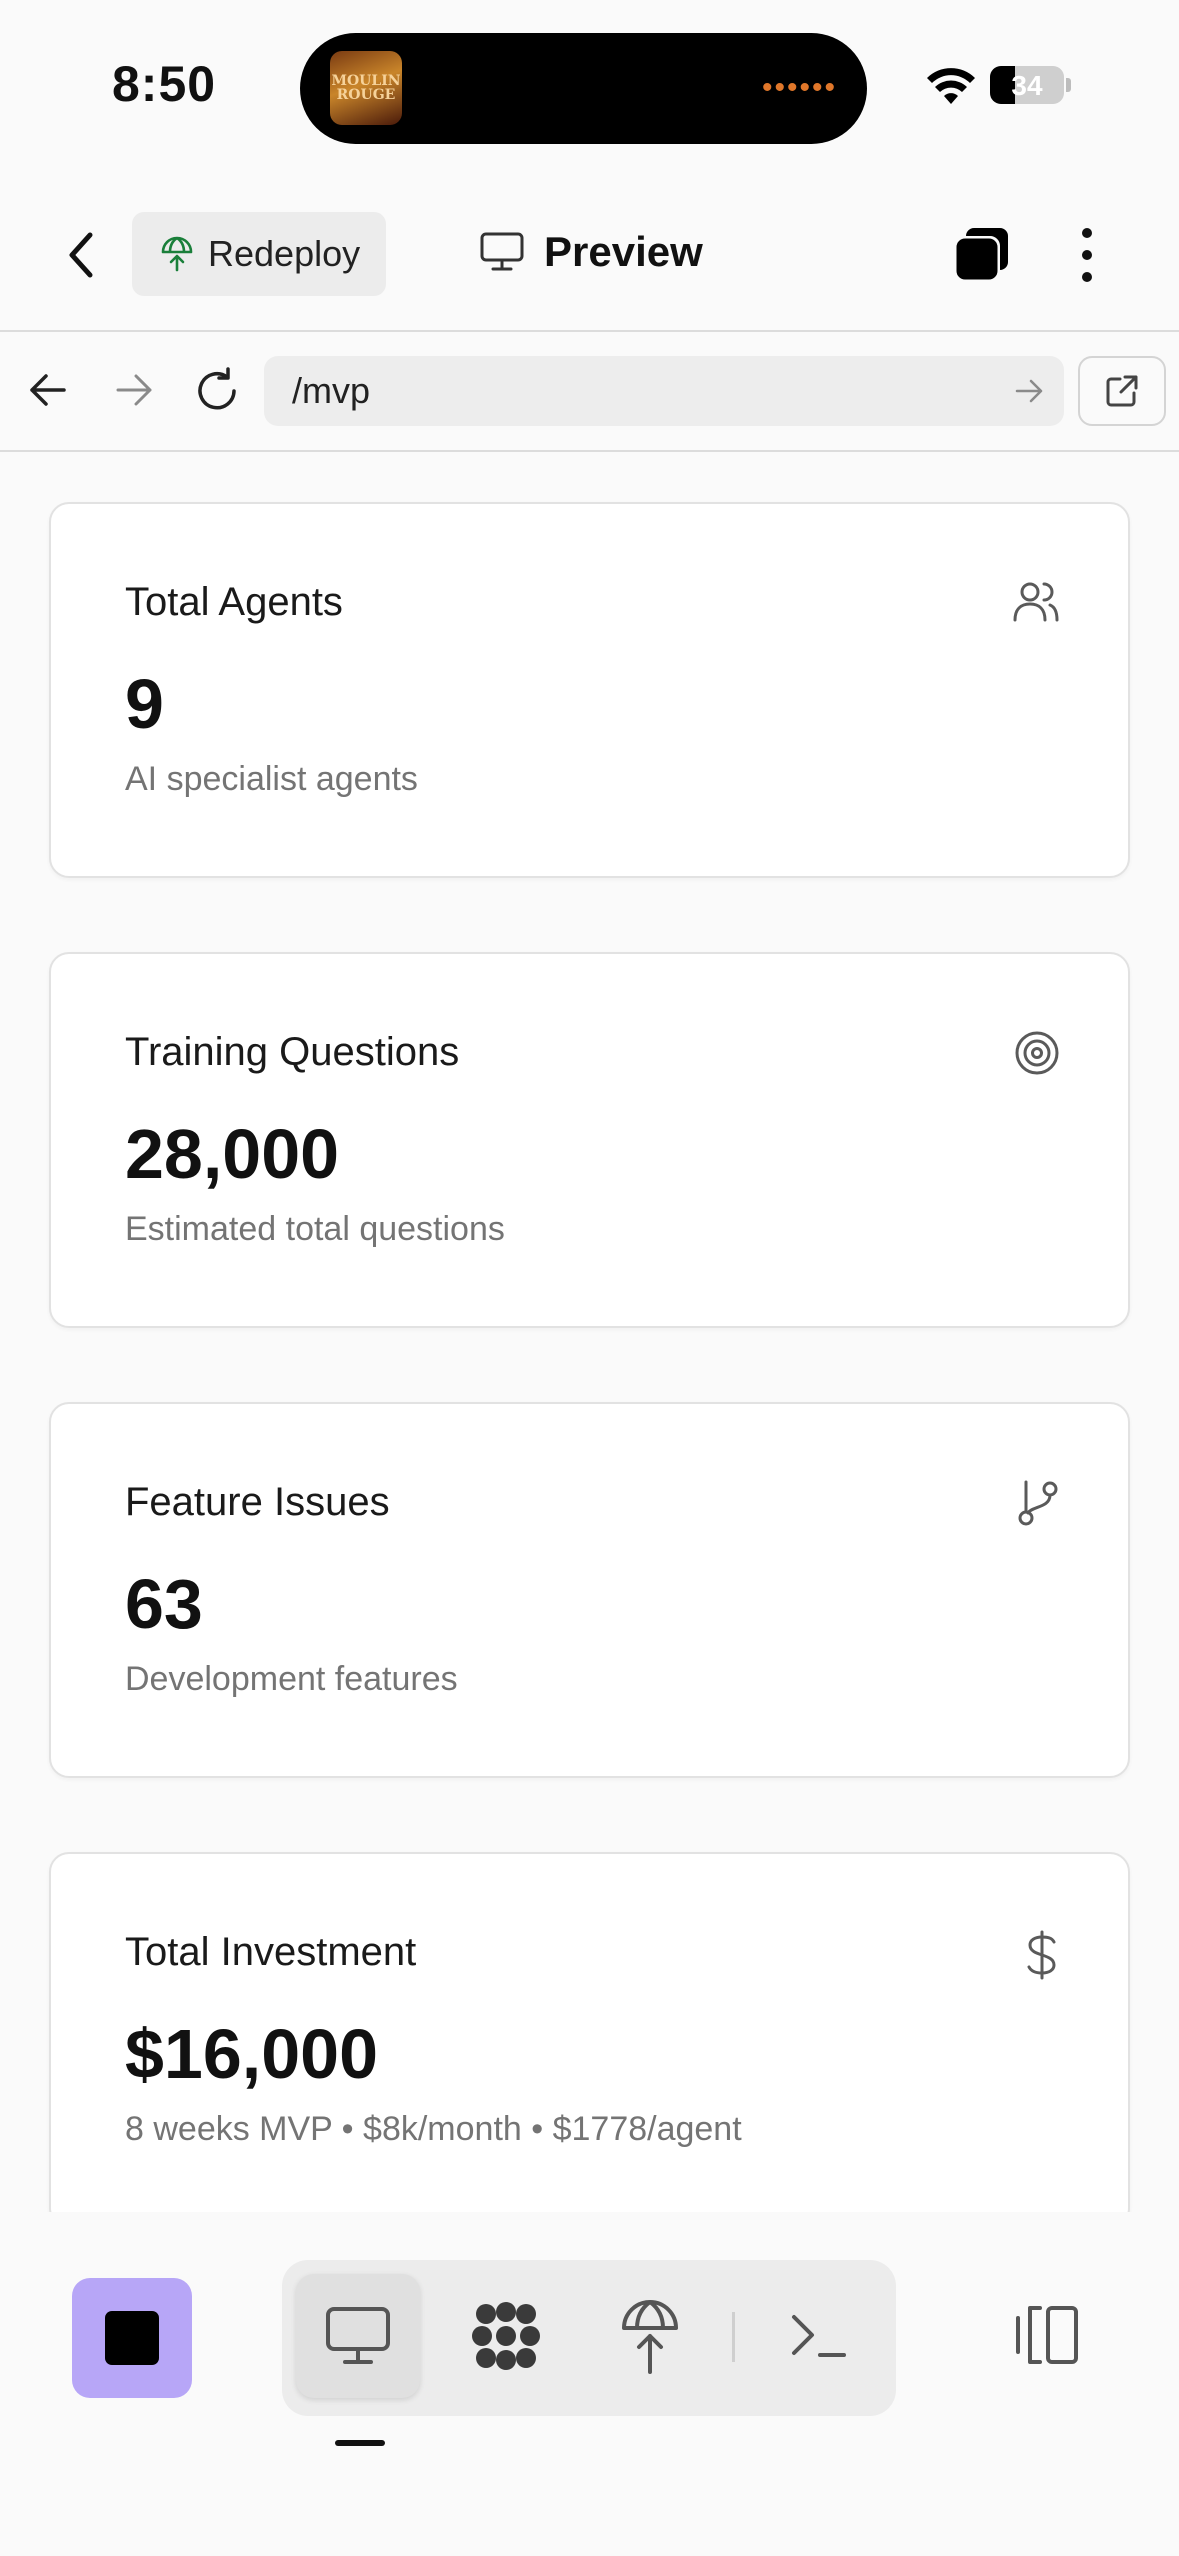 The width and height of the screenshot is (1179, 2556). I want to click on stat-card-total-agents: Total Agents 9 AI specialist agents, so click(589, 690).